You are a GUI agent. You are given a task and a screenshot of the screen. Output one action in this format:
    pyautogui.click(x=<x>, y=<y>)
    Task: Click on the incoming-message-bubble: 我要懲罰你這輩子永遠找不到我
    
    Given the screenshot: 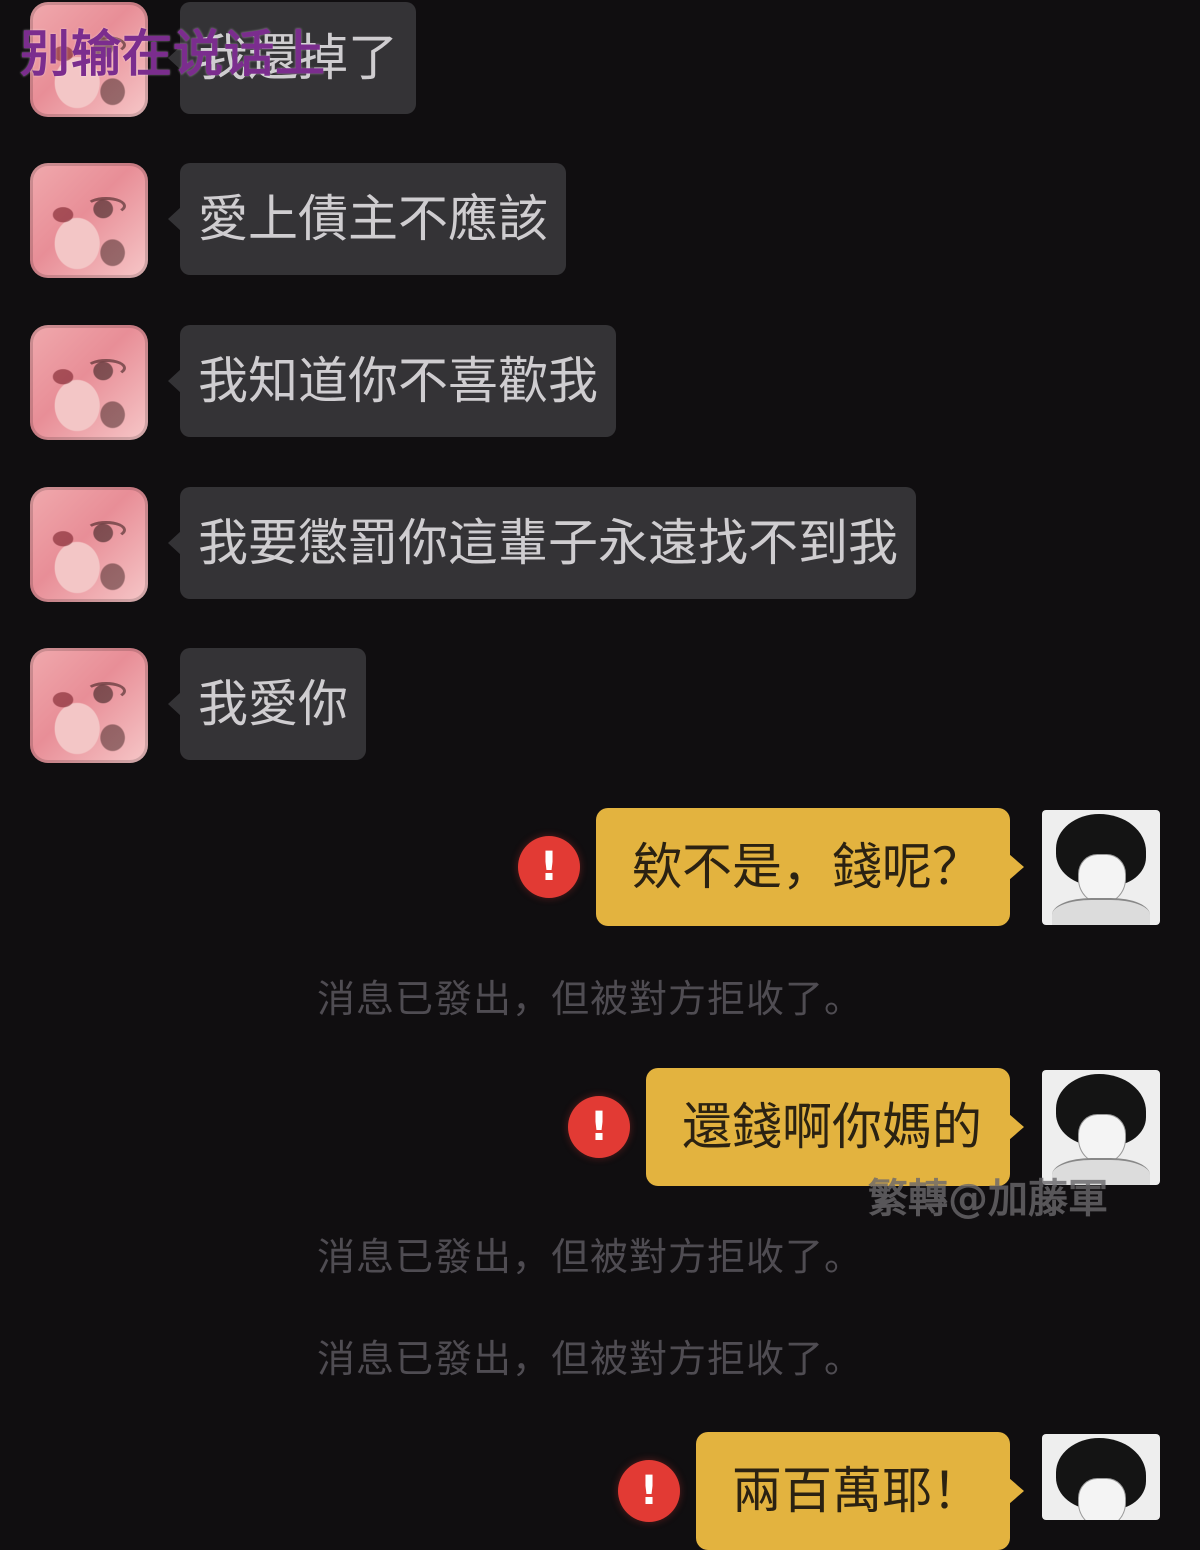 What is the action you would take?
    pyautogui.click(x=542, y=543)
    